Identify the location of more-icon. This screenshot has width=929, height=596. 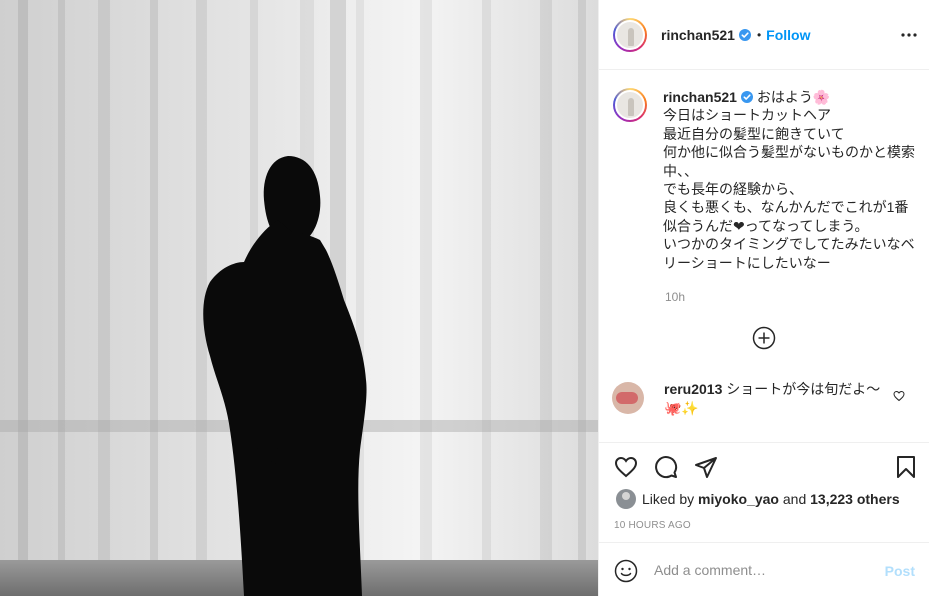
(909, 35).